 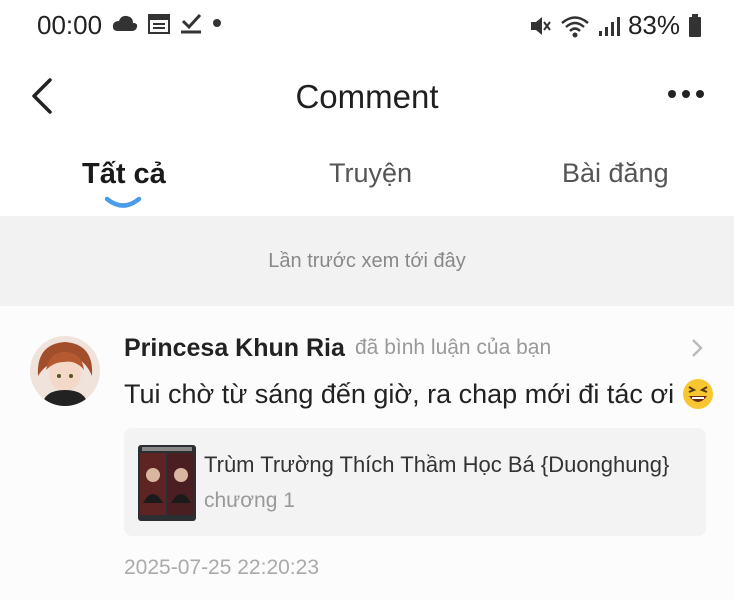 What do you see at coordinates (615, 173) in the screenshot?
I see `tab-posts: Bài đăng` at bounding box center [615, 173].